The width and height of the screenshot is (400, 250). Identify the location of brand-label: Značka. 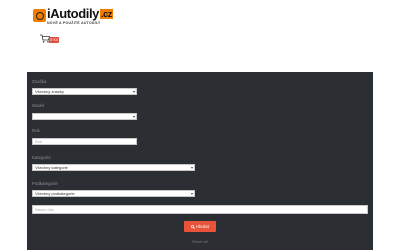
(39, 81).